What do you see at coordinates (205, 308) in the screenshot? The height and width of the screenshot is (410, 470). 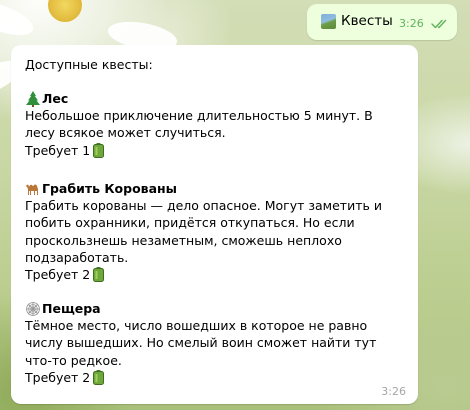 I see `quest-title: Пещера` at bounding box center [205, 308].